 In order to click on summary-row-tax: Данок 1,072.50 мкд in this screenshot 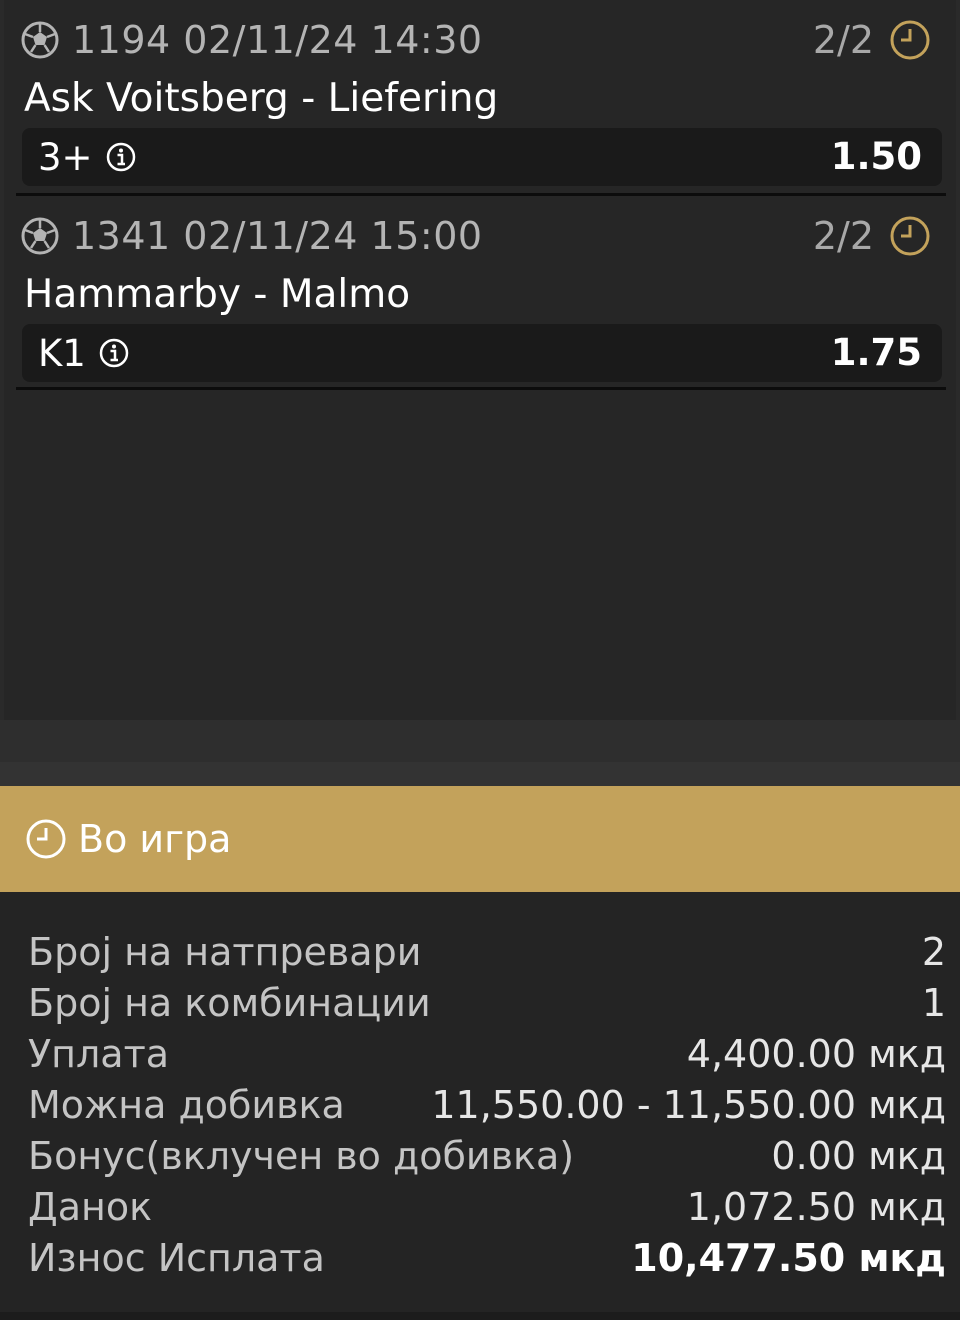, I will do `click(487, 1207)`.